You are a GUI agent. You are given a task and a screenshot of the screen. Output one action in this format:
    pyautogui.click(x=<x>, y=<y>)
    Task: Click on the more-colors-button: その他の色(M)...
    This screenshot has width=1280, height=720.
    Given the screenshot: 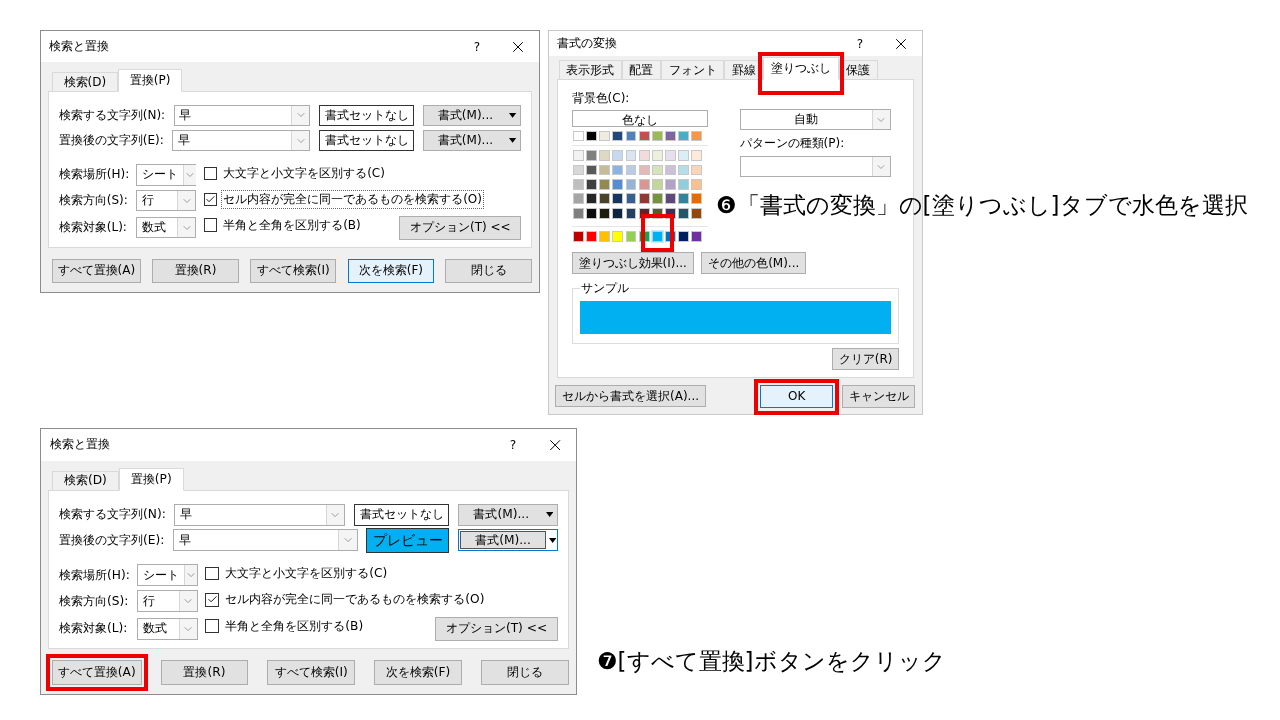 What is the action you would take?
    pyautogui.click(x=754, y=263)
    